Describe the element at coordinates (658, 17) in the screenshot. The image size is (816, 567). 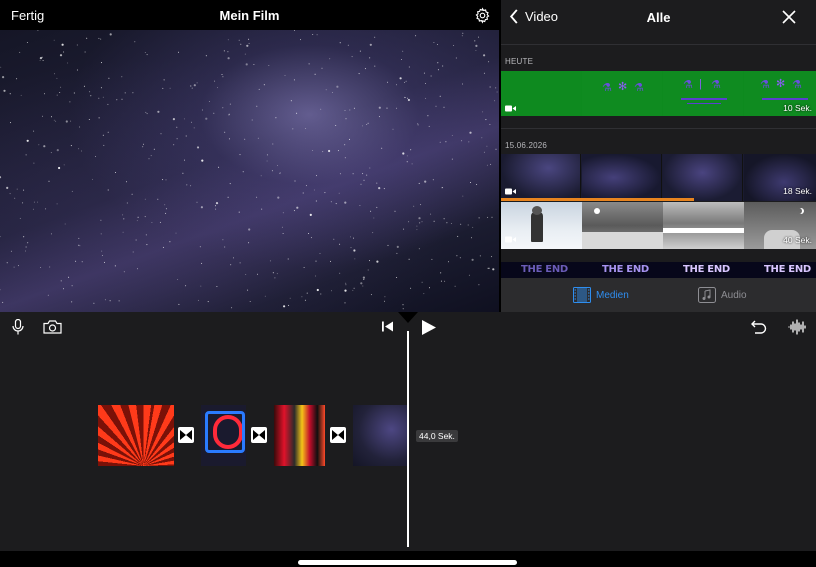
I see `media-filter-title: Alle` at that location.